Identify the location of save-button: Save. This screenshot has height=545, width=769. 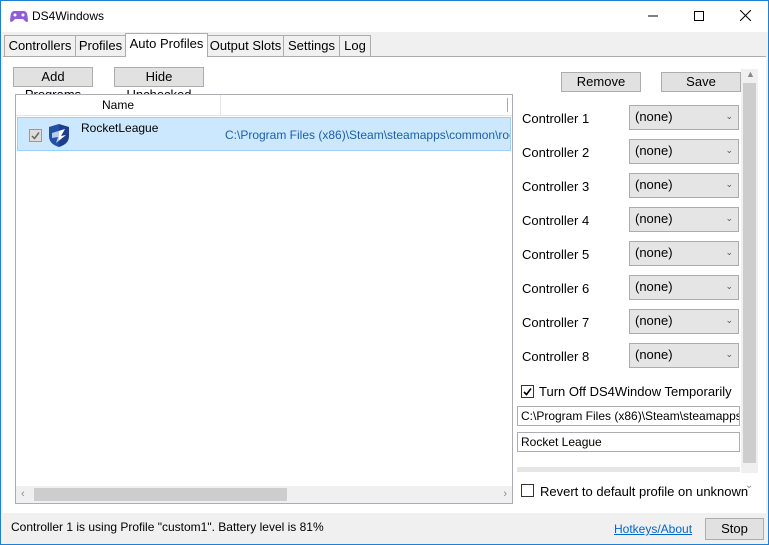
(701, 82).